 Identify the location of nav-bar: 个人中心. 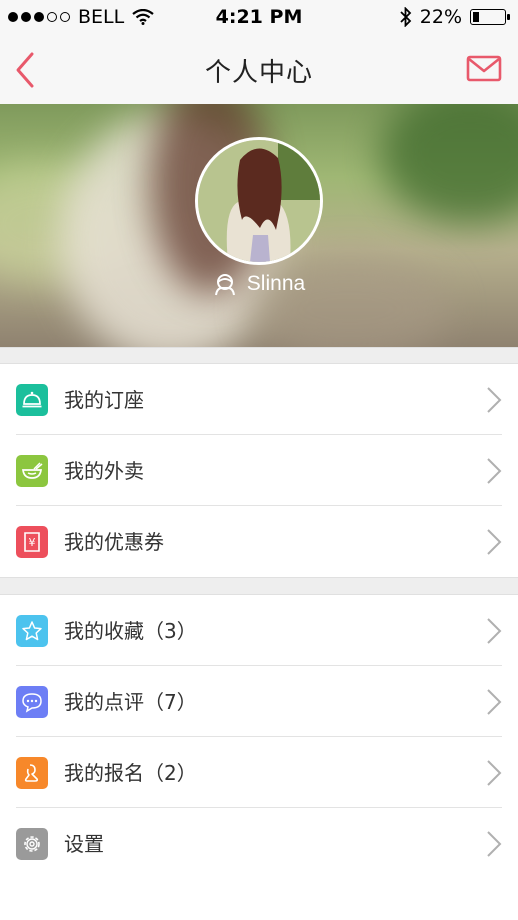
(259, 70).